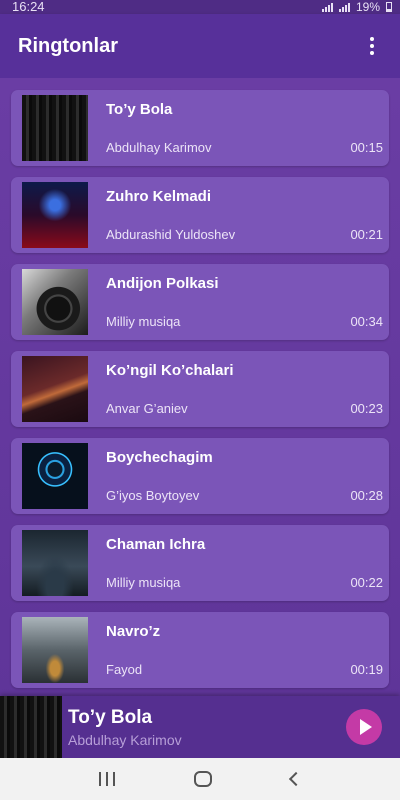 The width and height of the screenshot is (400, 800). Describe the element at coordinates (200, 215) in the screenshot. I see `list-item: Zuhro Kelmadi Abdurashid Yuldoshev 00:21` at that location.